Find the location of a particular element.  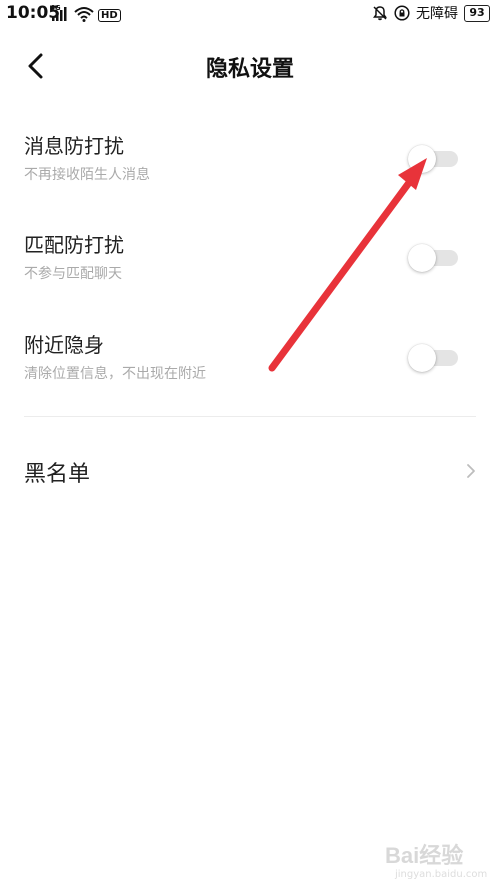

signal-icon: 4G is located at coordinates (60, 13).